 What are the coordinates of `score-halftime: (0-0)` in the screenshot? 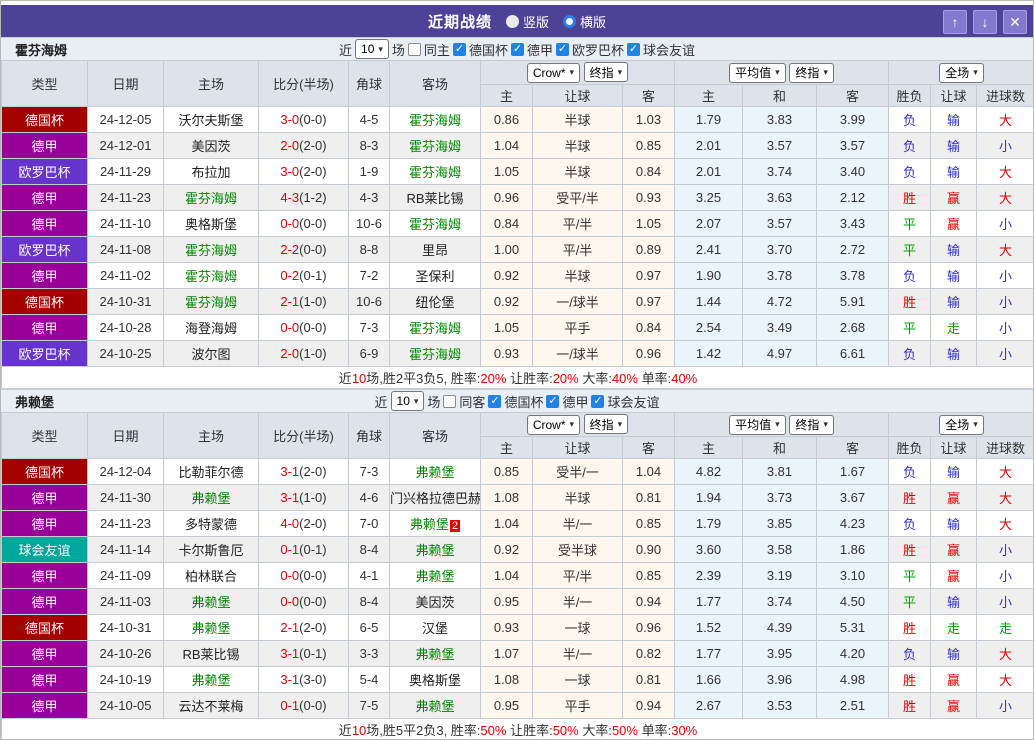 It's located at (313, 223).